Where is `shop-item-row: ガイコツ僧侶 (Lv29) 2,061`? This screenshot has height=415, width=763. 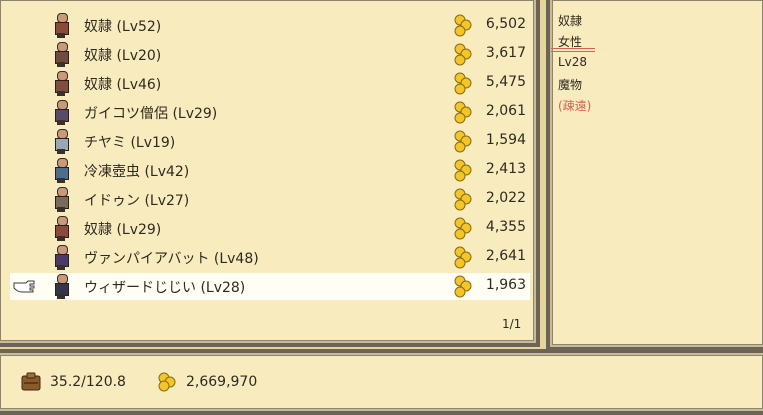
shop-item-row: ガイコツ僧侶 (Lv29) 2,061 is located at coordinates (270, 112).